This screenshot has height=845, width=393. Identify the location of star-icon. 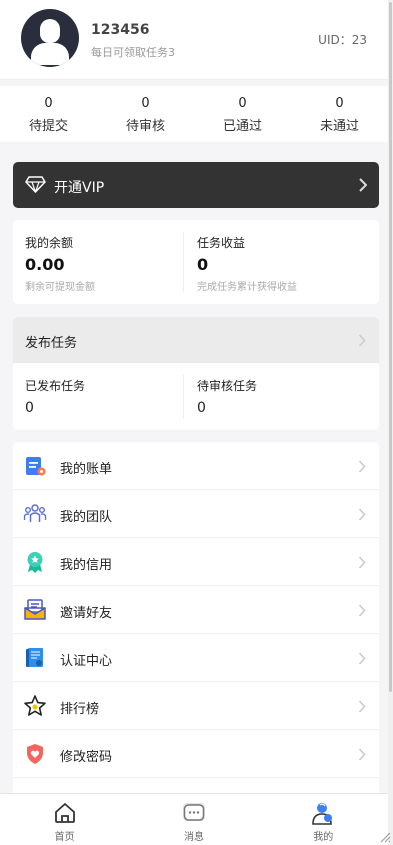
(35, 705).